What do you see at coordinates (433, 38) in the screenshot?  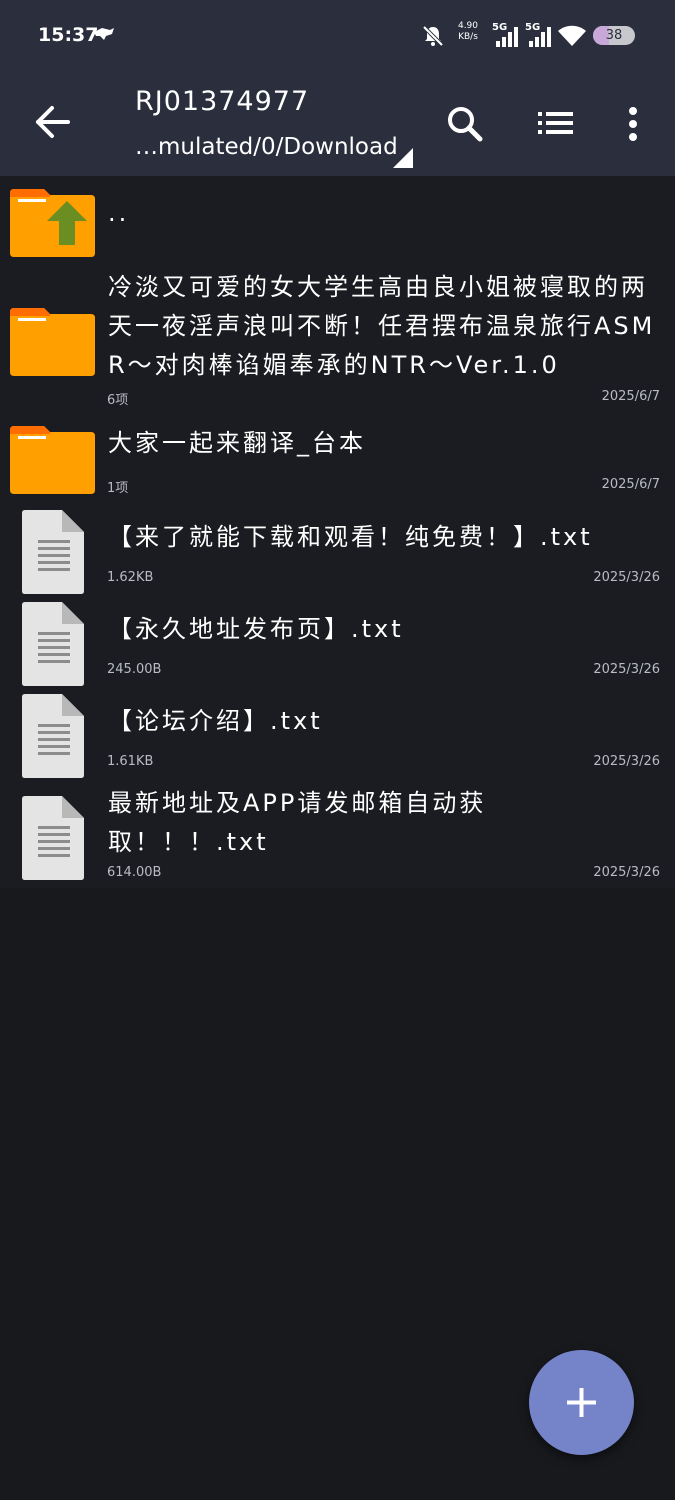 I see `mute-bell-icon` at bounding box center [433, 38].